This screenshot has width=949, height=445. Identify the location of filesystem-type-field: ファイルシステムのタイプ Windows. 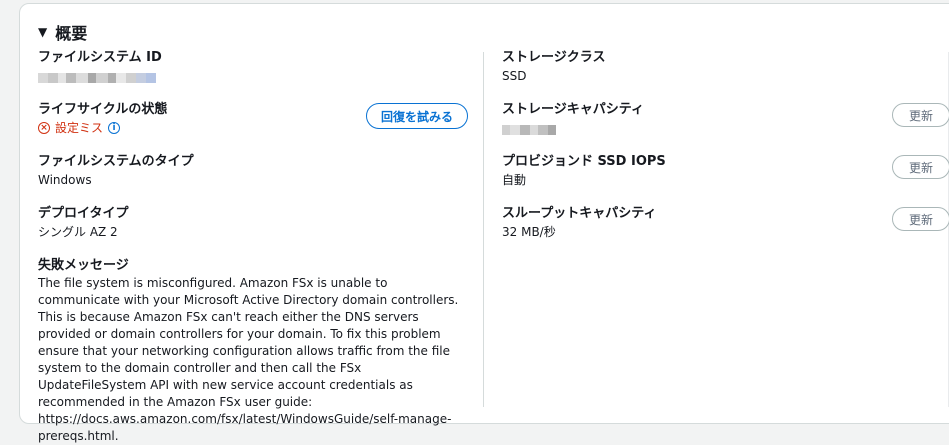
(253, 179).